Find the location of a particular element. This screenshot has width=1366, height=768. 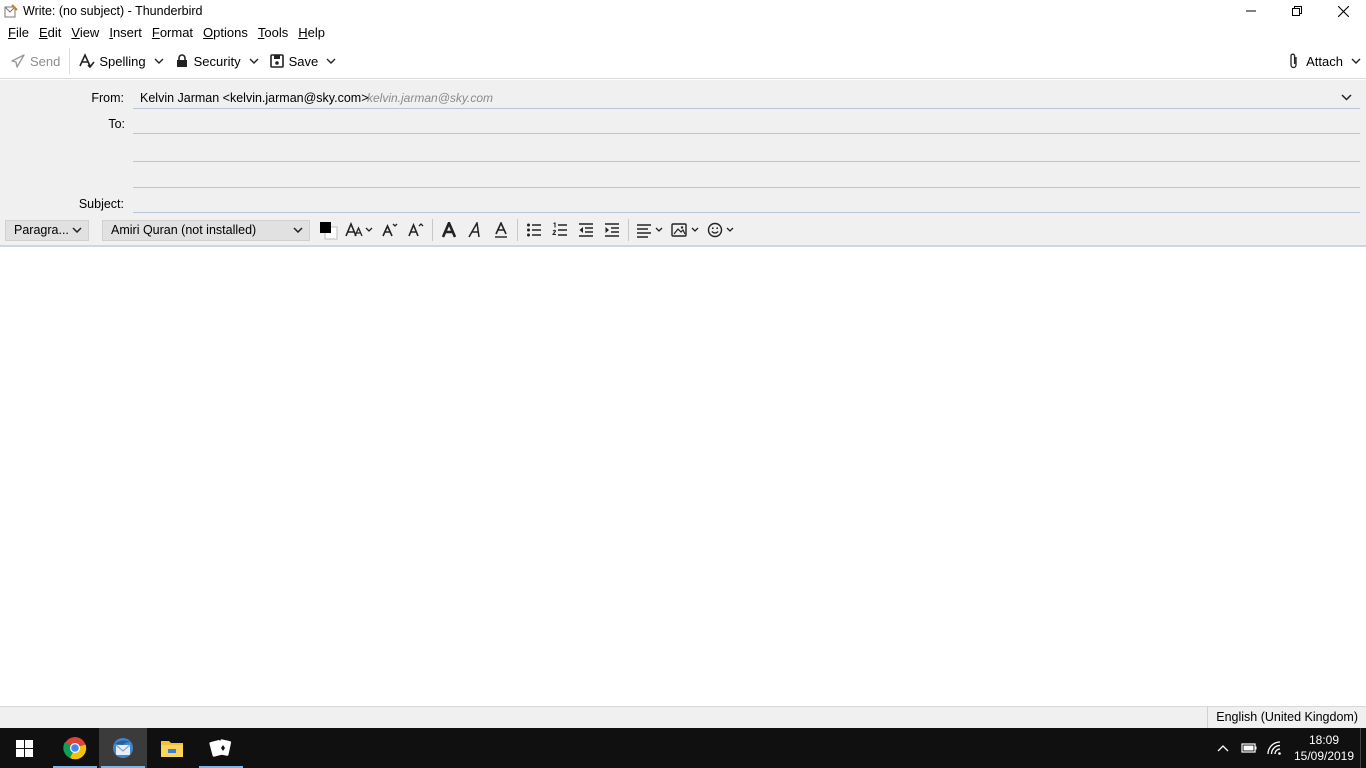

chrome-icon is located at coordinates (75, 748).